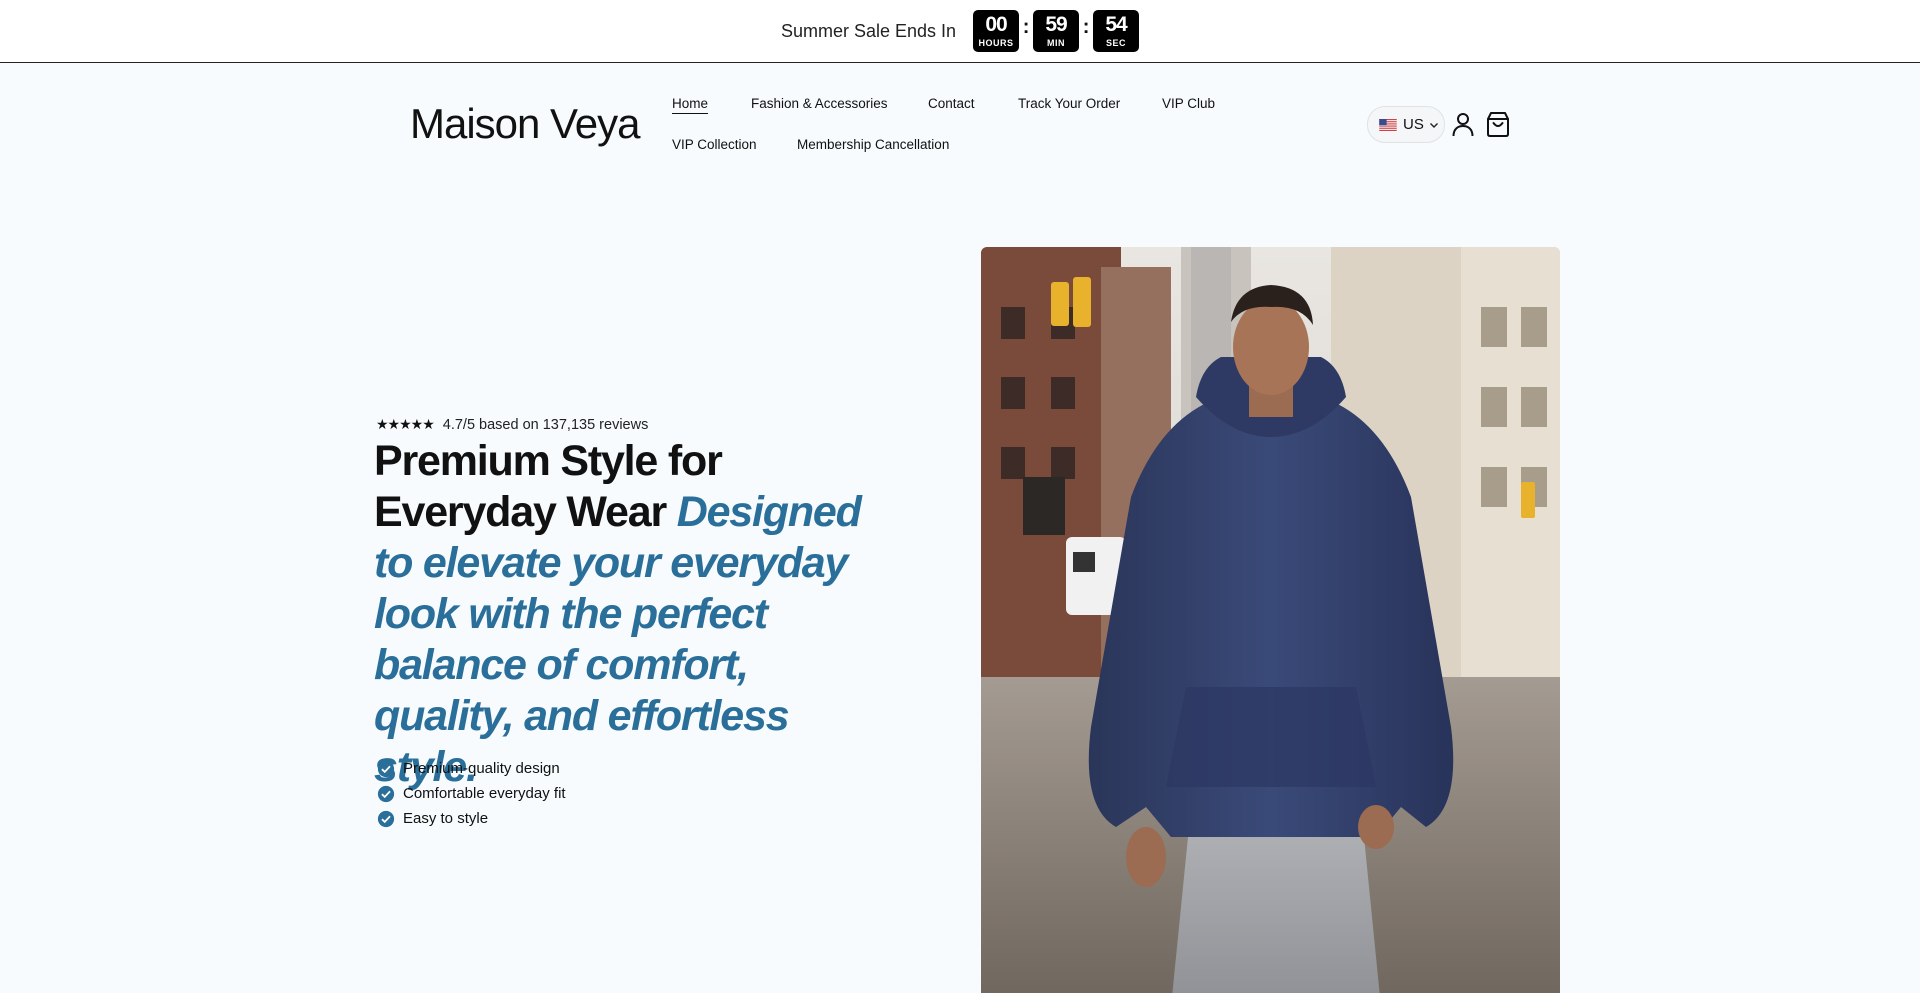 The image size is (1920, 993). I want to click on chevron-down-icon, so click(1433, 125).